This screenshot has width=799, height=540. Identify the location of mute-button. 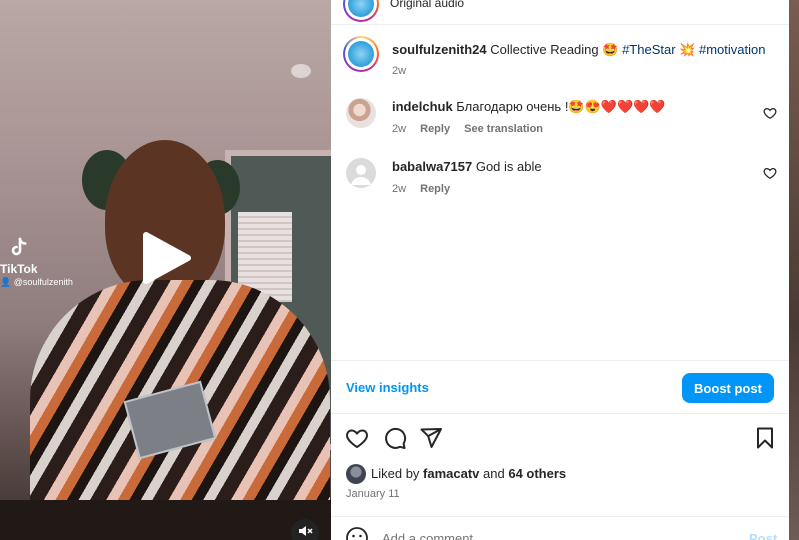
(305, 529).